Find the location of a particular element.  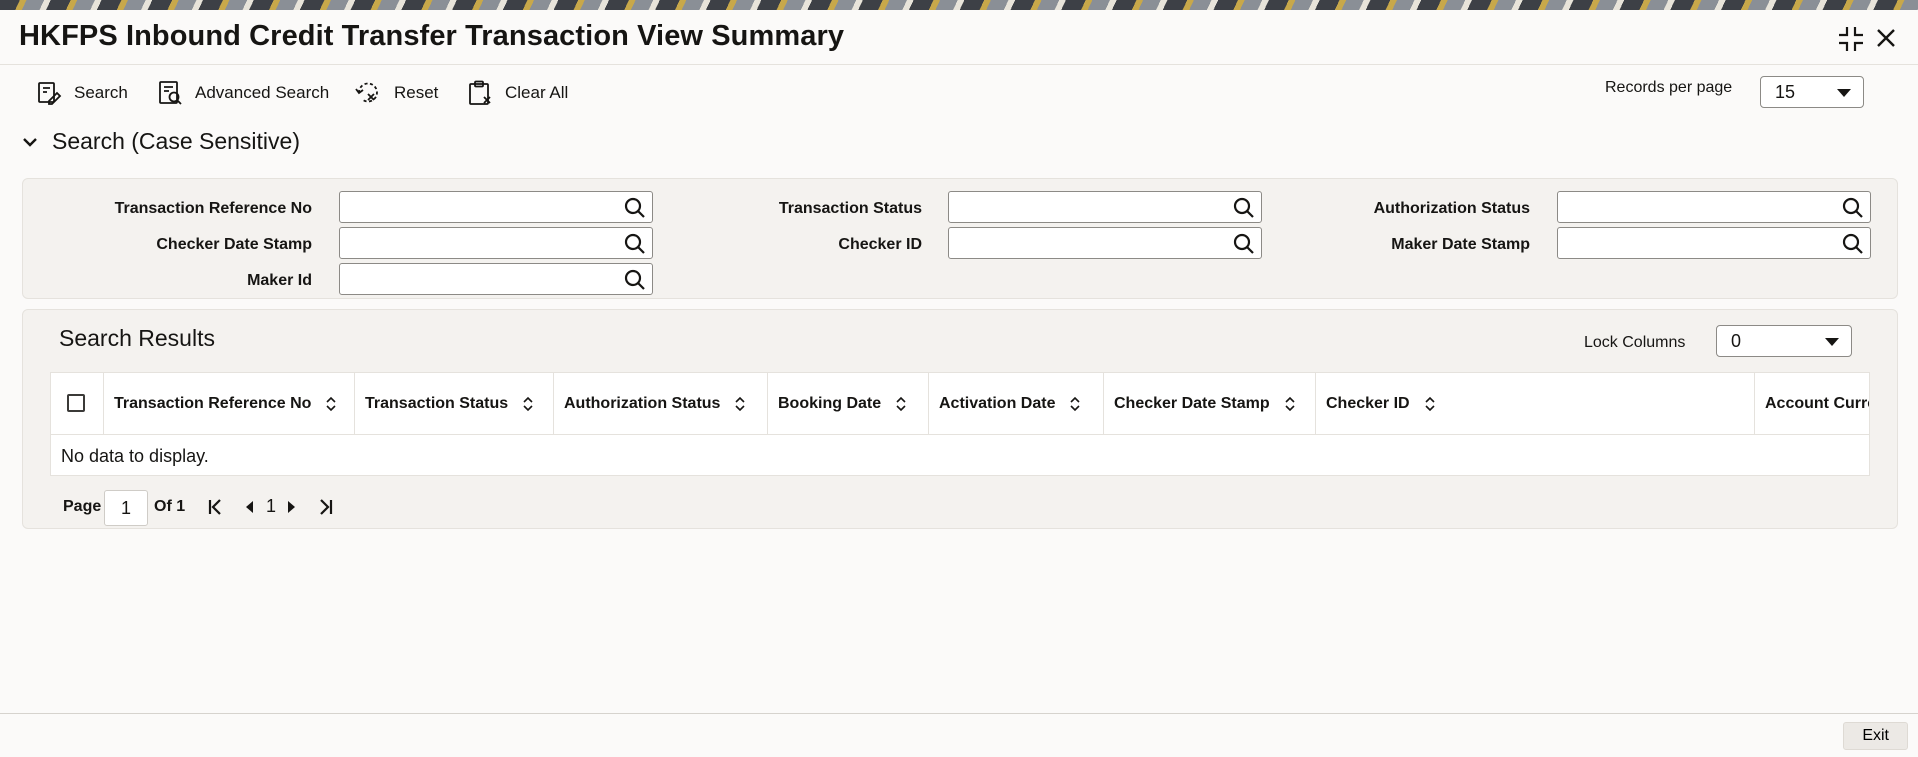

clipboard-clear-icon is located at coordinates (480, 92).